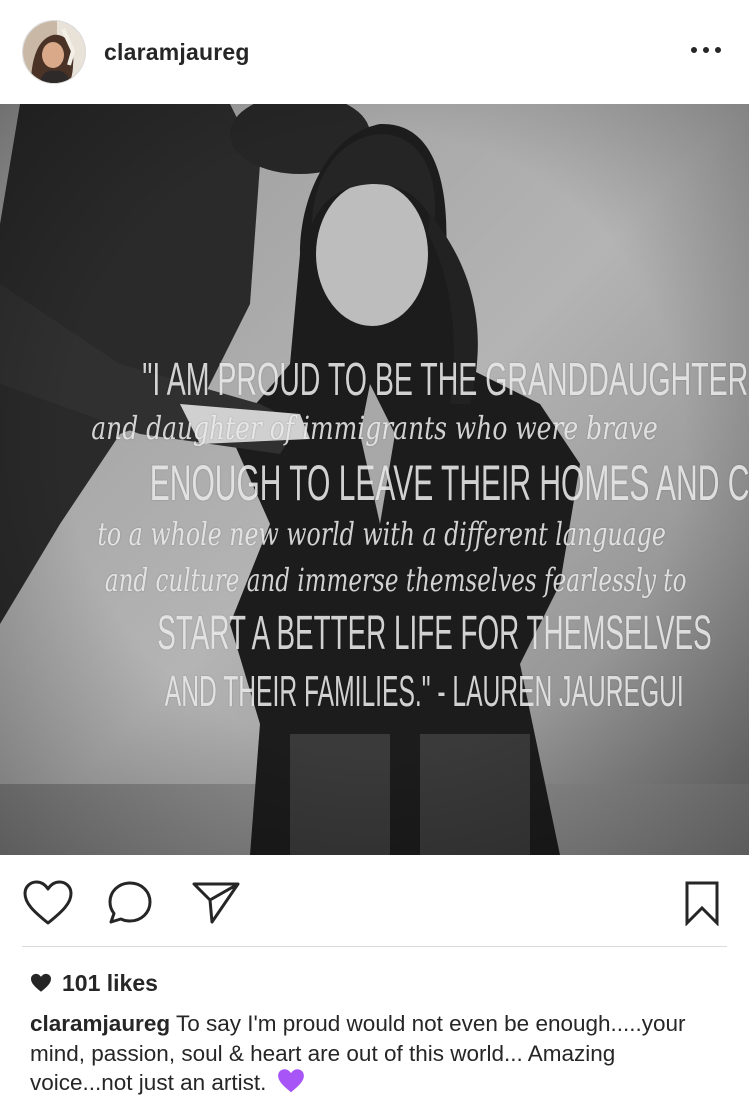  I want to click on divider, so click(374, 946).